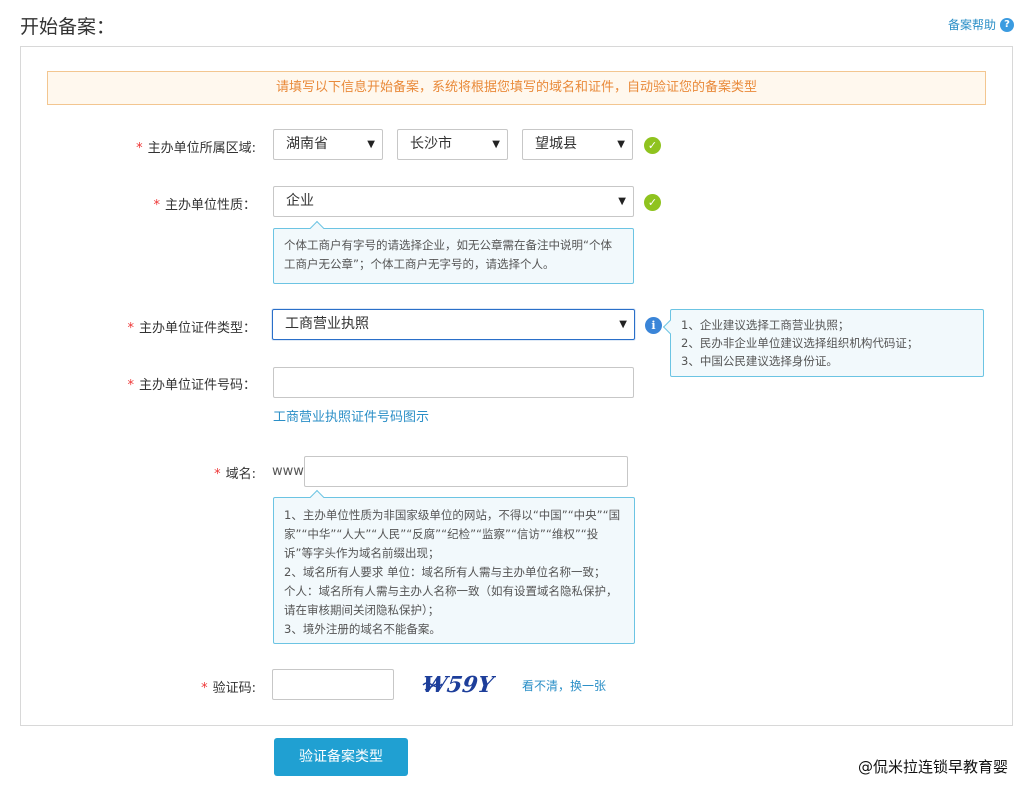 This screenshot has width=1033, height=790. What do you see at coordinates (759, 361) in the screenshot?
I see `cert-type-tip-line: 3、中国公民建议选择身份证。` at bounding box center [759, 361].